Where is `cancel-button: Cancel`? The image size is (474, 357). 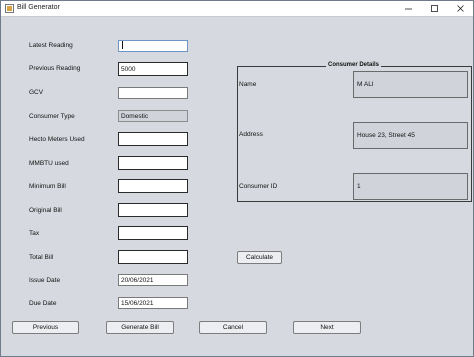
cancel-button: Cancel is located at coordinates (233, 327).